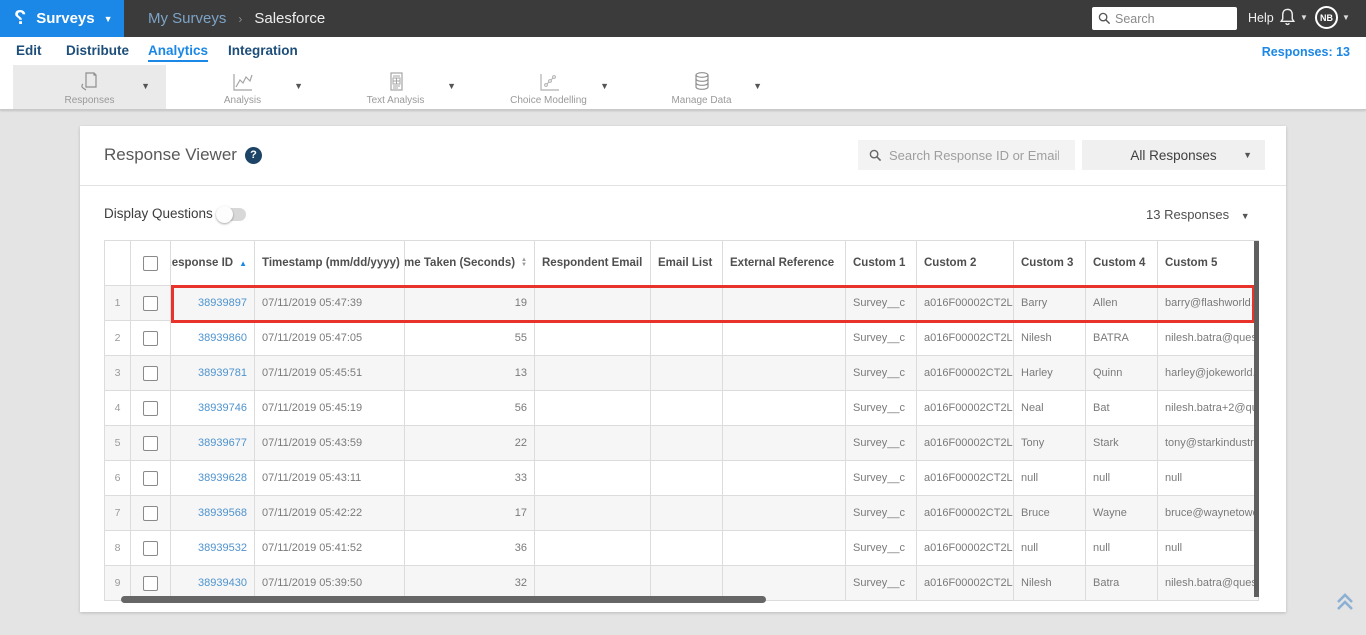  Describe the element at coordinates (1305, 52) in the screenshot. I see `responses-count-link: Responses: 13` at that location.